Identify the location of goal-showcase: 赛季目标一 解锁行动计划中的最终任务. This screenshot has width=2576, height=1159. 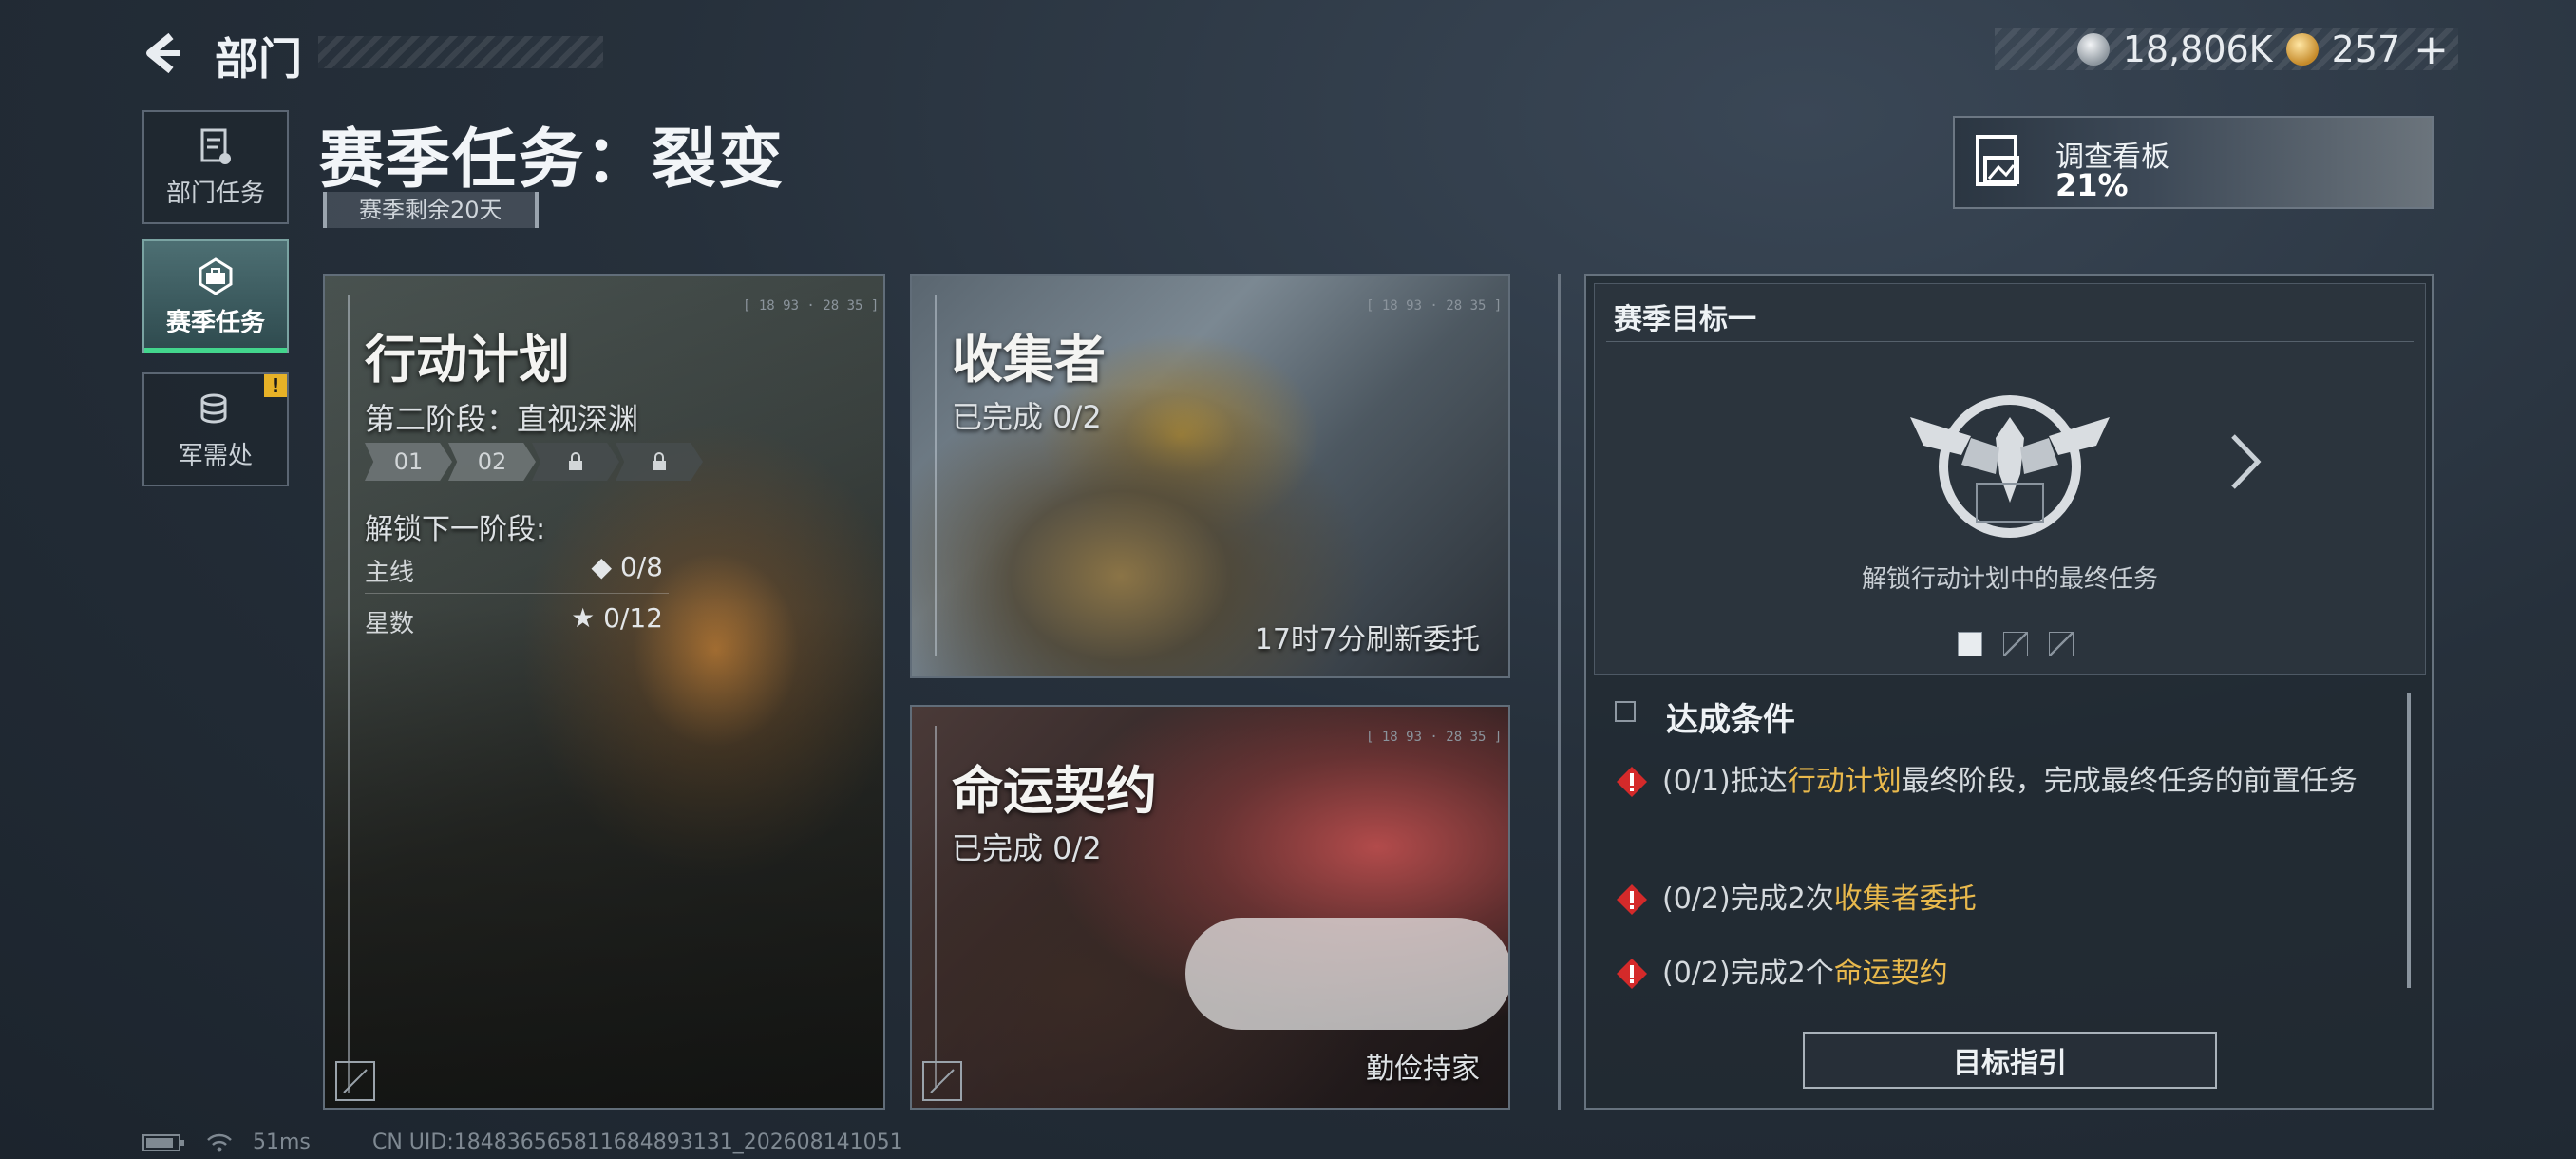
(2010, 478).